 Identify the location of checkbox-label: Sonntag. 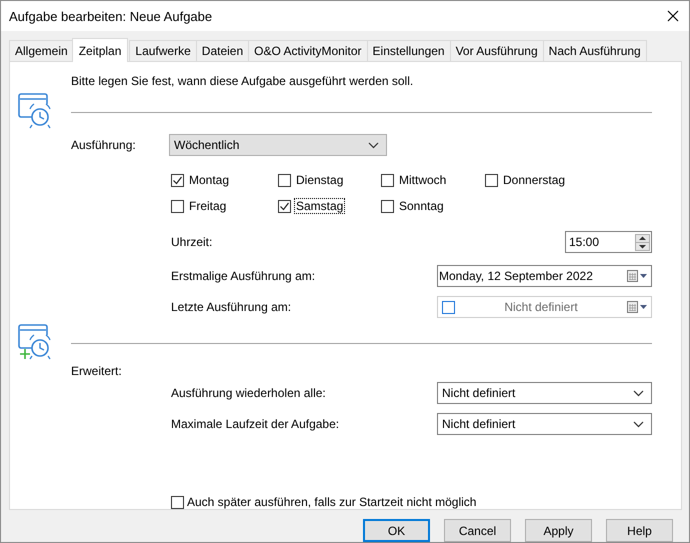
(421, 206).